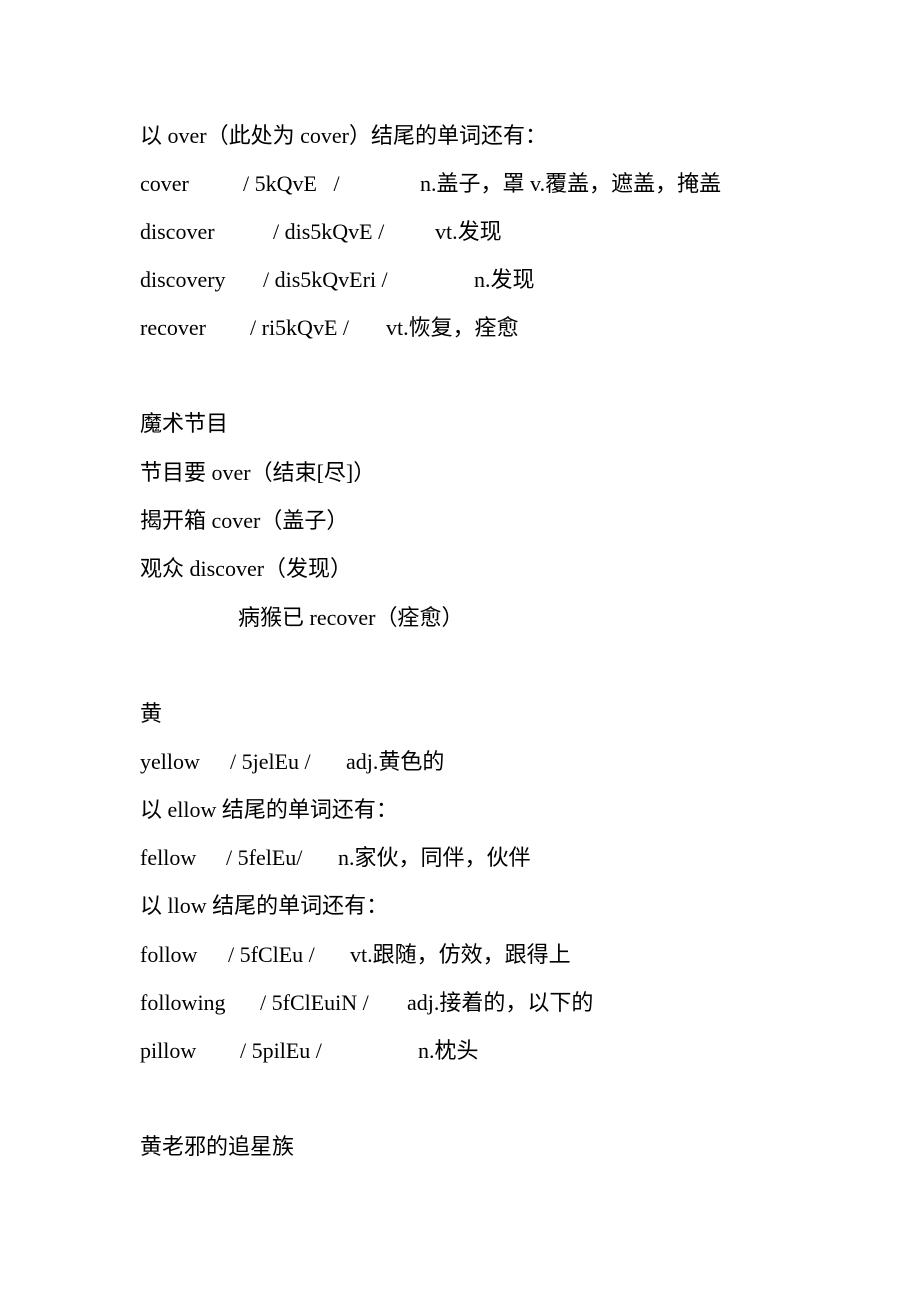 This screenshot has height=1302, width=920. Describe the element at coordinates (217, 1146) in the screenshot. I see `section4-title: 黄老邪的追星族` at that location.